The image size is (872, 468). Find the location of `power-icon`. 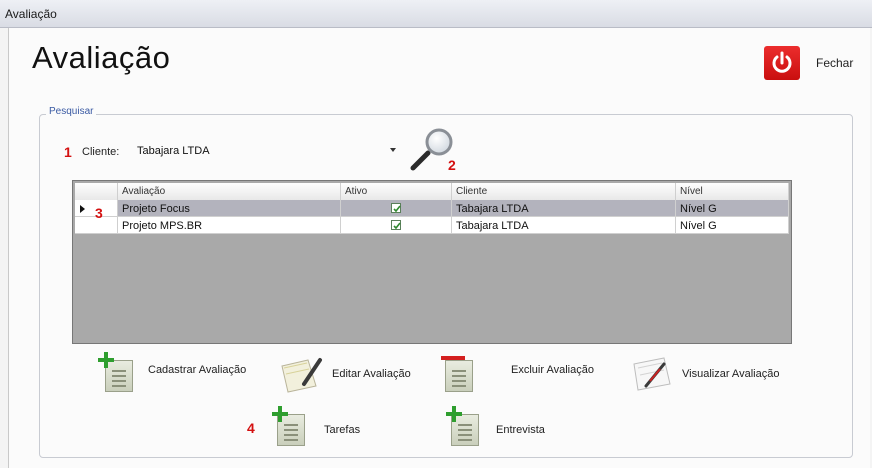

power-icon is located at coordinates (782, 62).